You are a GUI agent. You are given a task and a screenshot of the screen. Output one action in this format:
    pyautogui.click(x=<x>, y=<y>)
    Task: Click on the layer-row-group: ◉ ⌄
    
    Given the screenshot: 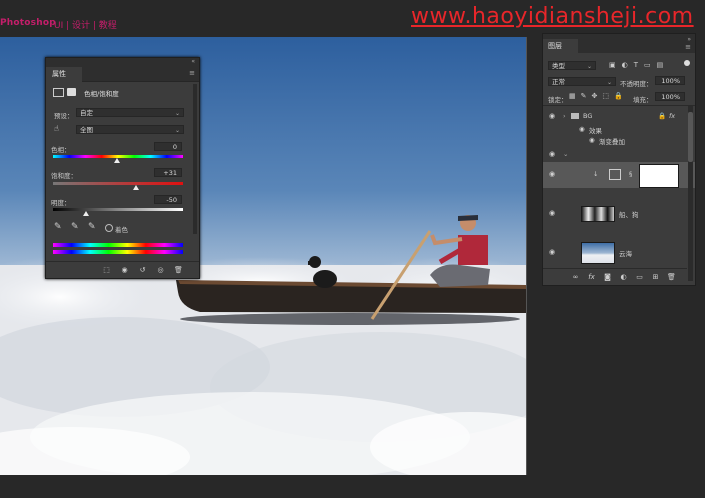 What is the action you would take?
    pyautogui.click(x=619, y=155)
    